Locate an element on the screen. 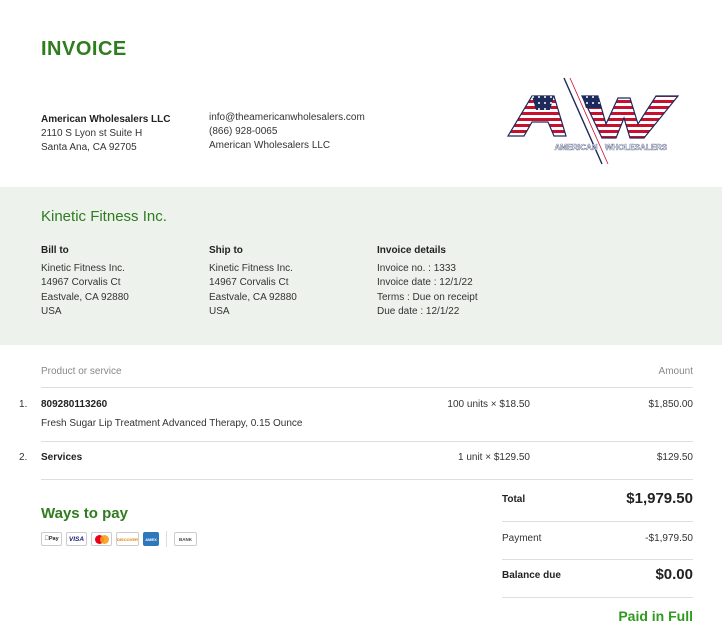 This screenshot has width=722, height=641. invoice-date: Invoice date : 12/1/22 is located at coordinates (425, 283).